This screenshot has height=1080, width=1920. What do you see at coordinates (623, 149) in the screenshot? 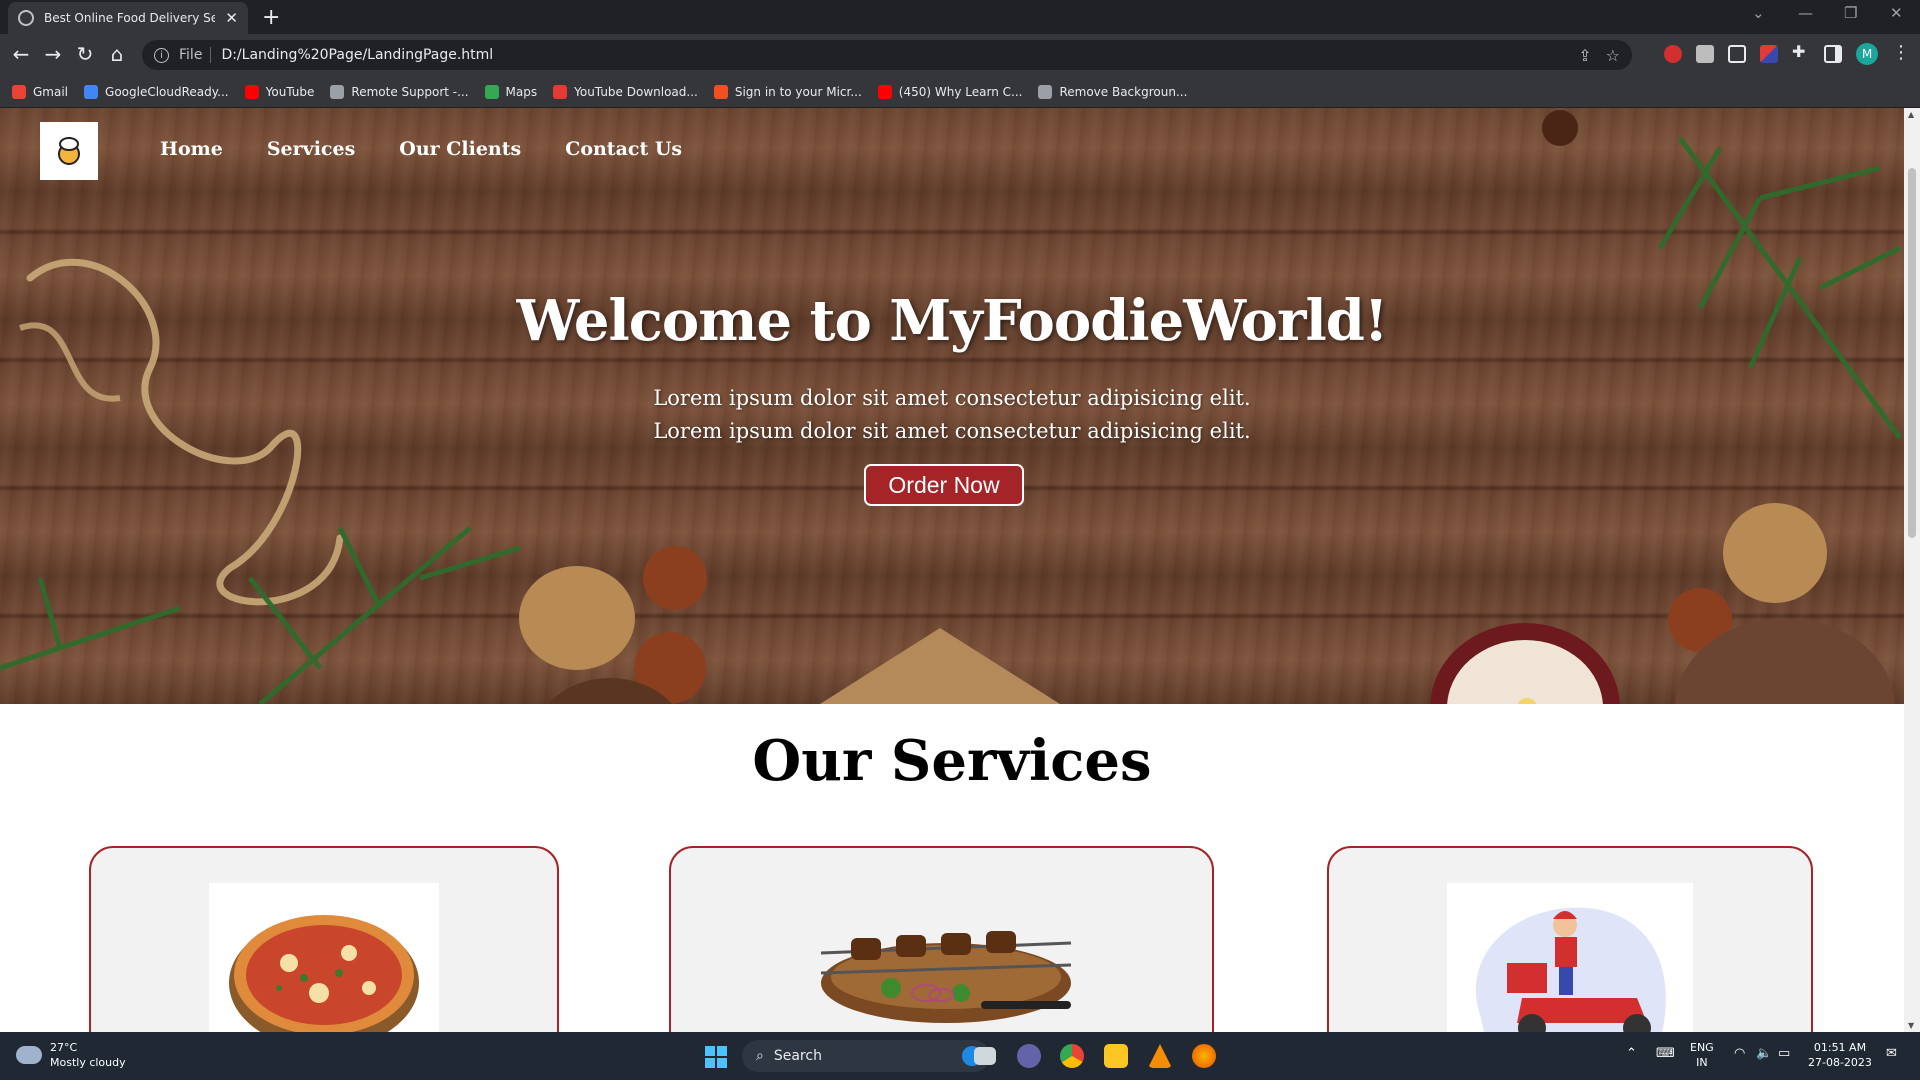
I see `nav-link-contact-us: Contact Us` at bounding box center [623, 149].